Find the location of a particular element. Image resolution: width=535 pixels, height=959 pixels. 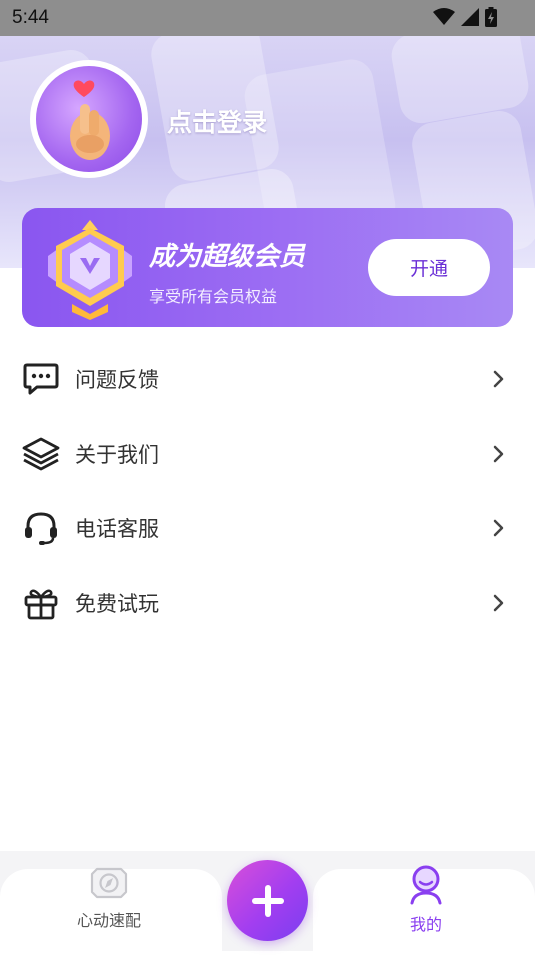

add-button is located at coordinates (267, 900).